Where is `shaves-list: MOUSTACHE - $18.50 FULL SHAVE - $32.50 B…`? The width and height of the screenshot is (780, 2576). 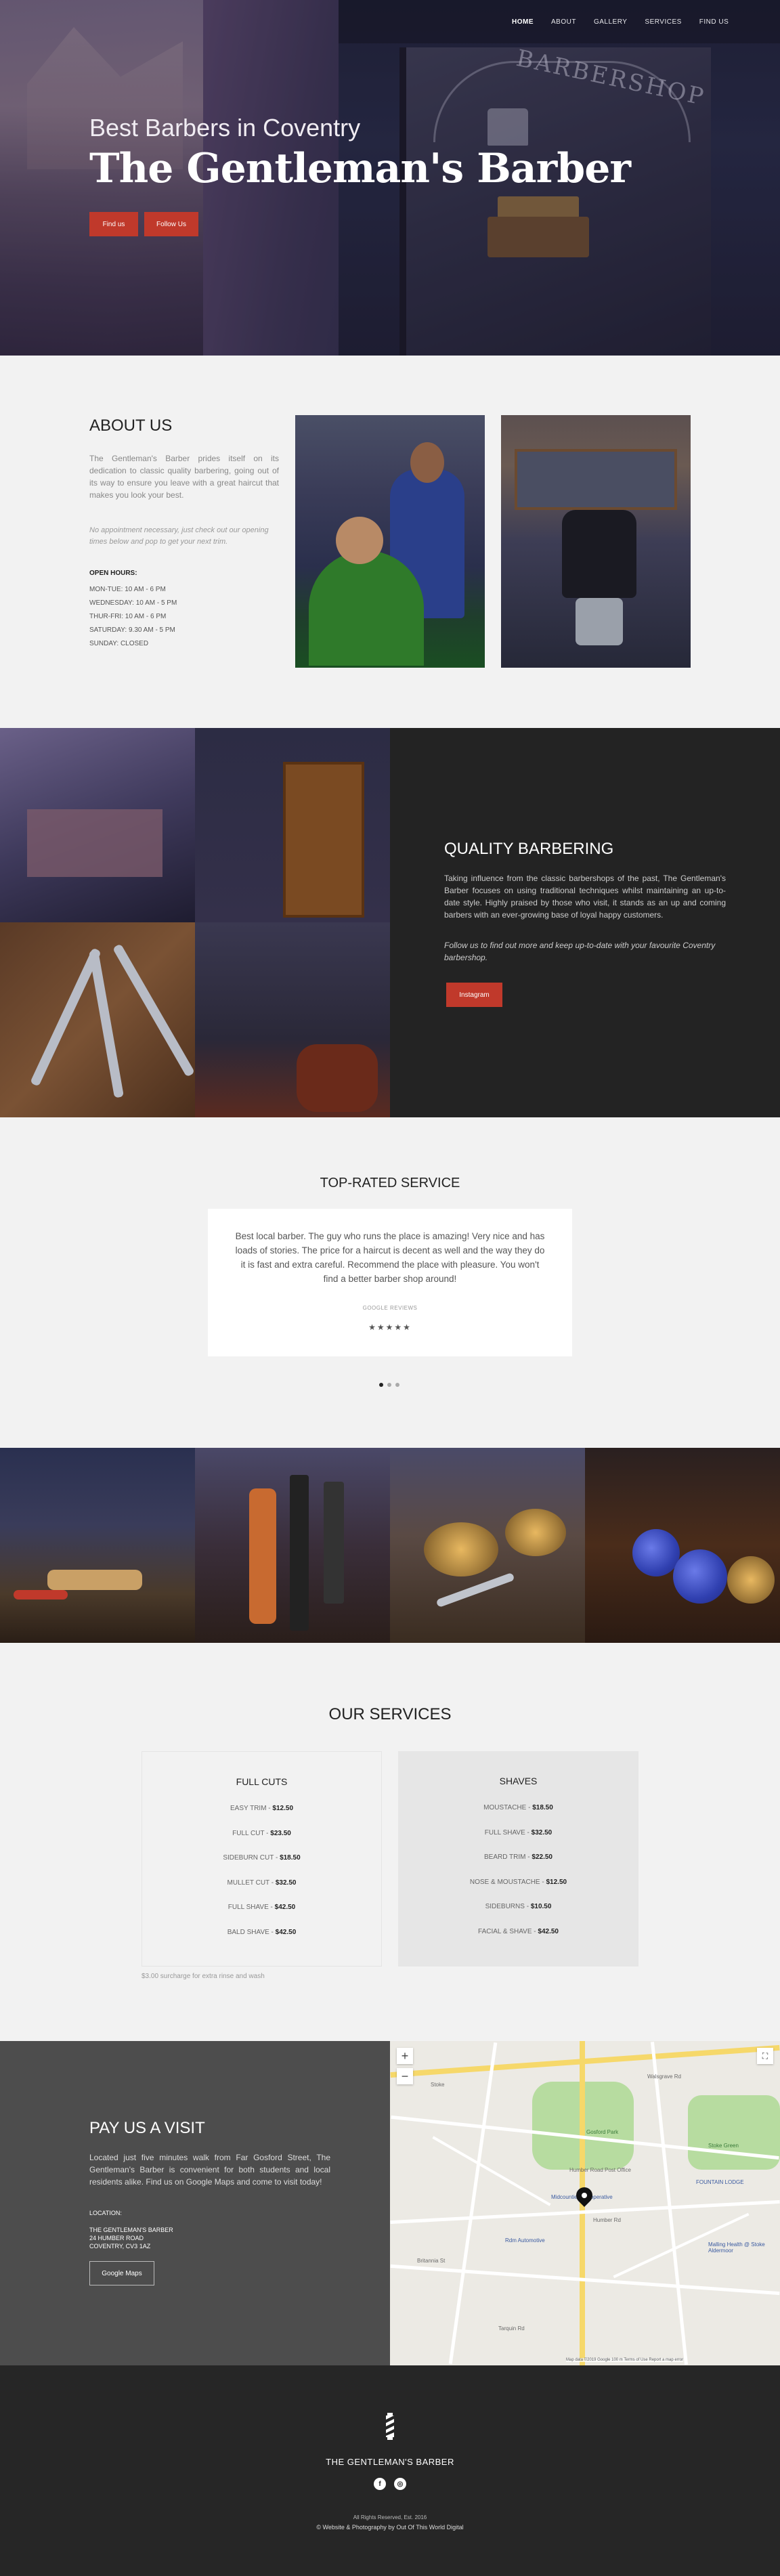
shaves-list: MOUSTACHE - $18.50 FULL SHAVE - $32.50 B… is located at coordinates (518, 1878).